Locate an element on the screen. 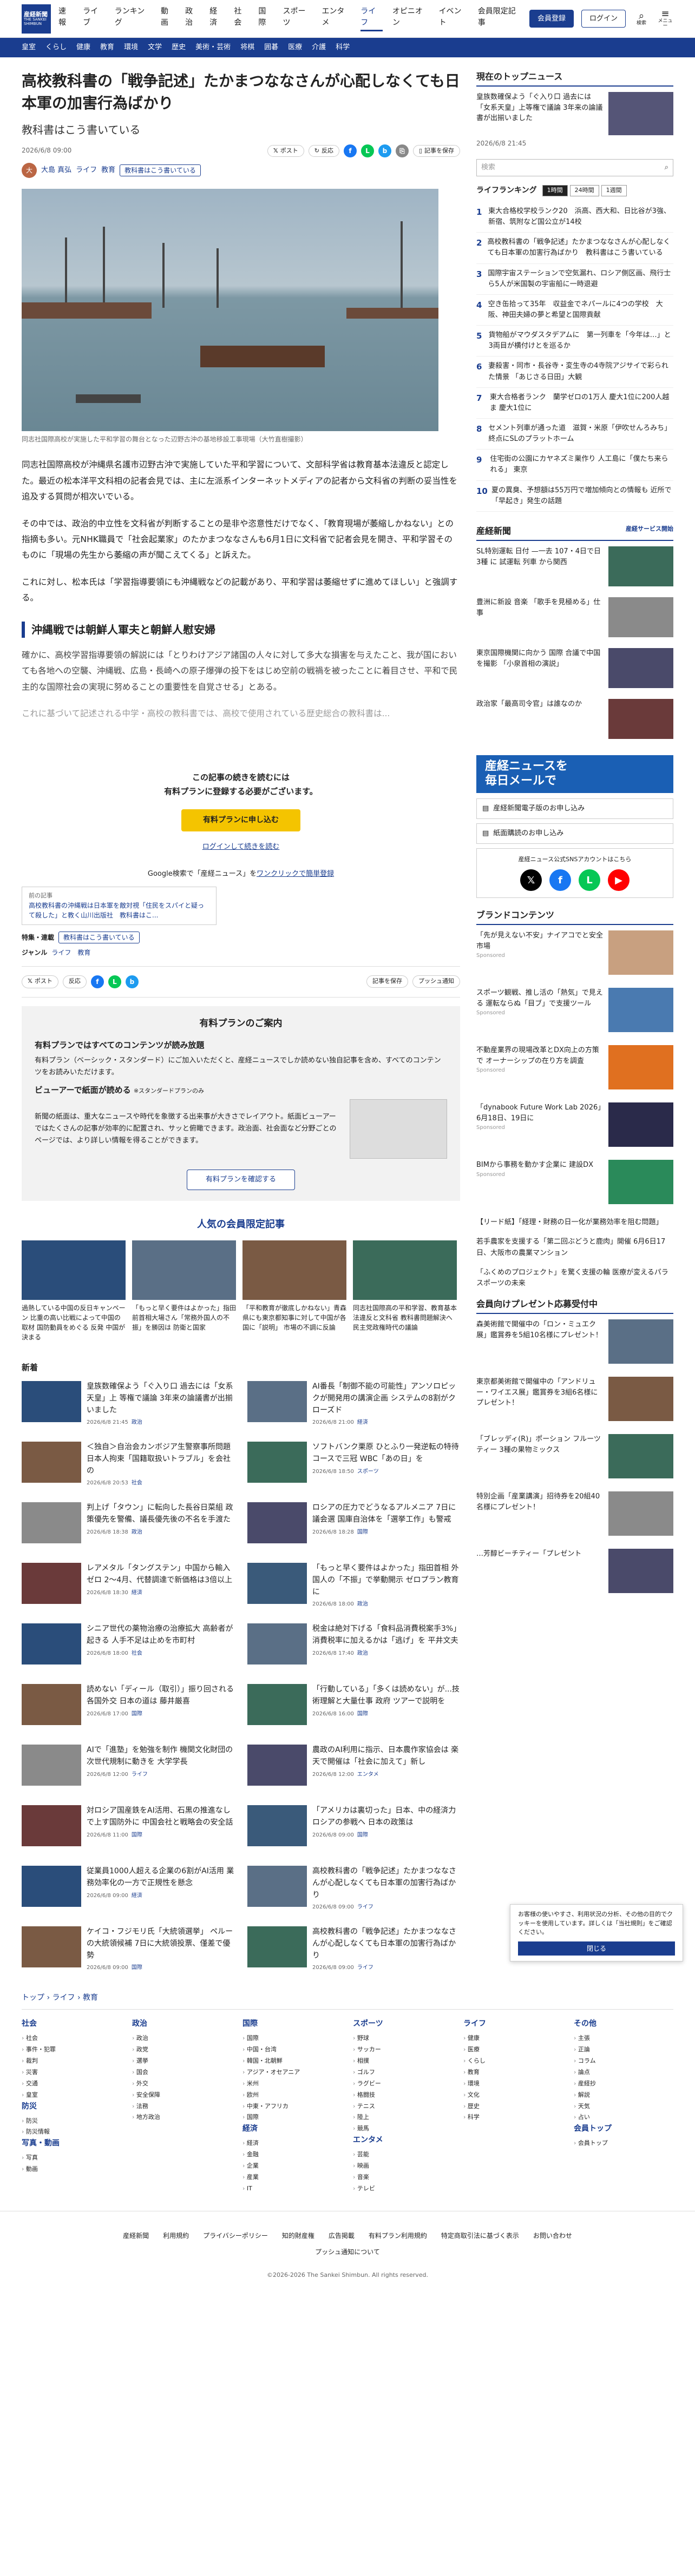  brand-item: BIMから事務を動かす企業に 建設DX Sponsored is located at coordinates (574, 1187).